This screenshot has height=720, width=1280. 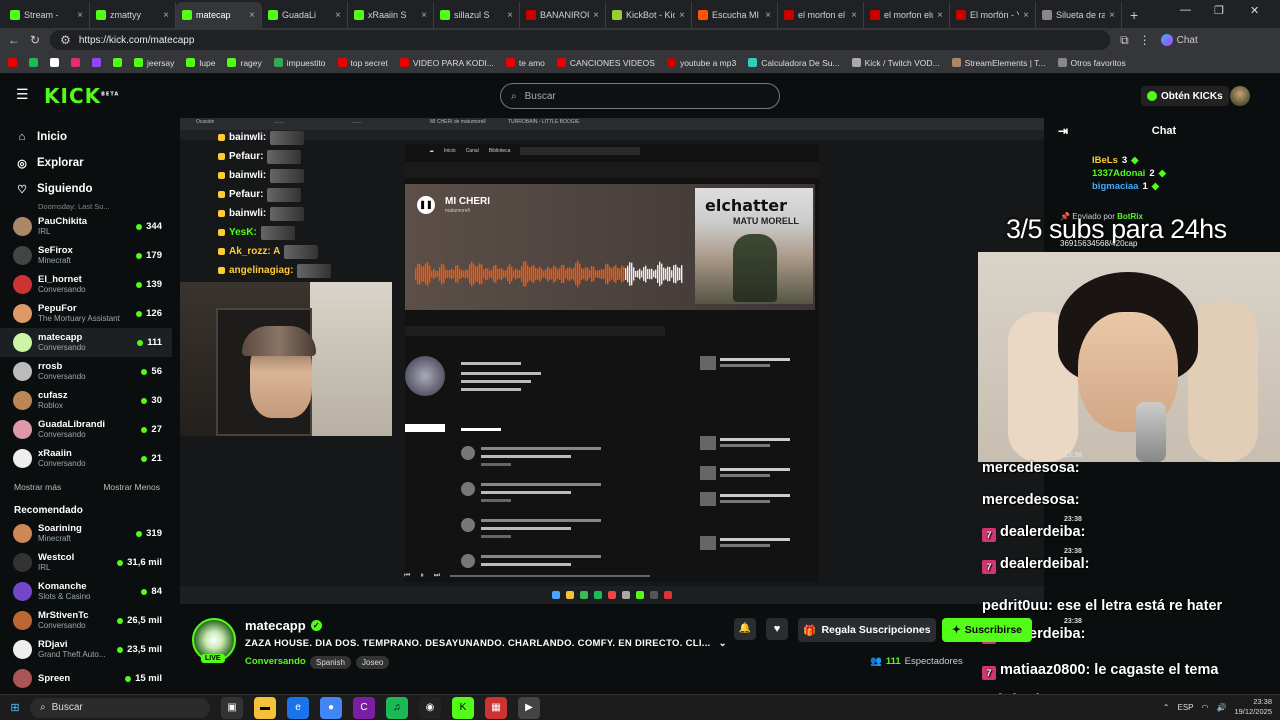 What do you see at coordinates (987, 630) in the screenshot?
I see `subscribe-button: ✦ Suscribirse` at bounding box center [987, 630].